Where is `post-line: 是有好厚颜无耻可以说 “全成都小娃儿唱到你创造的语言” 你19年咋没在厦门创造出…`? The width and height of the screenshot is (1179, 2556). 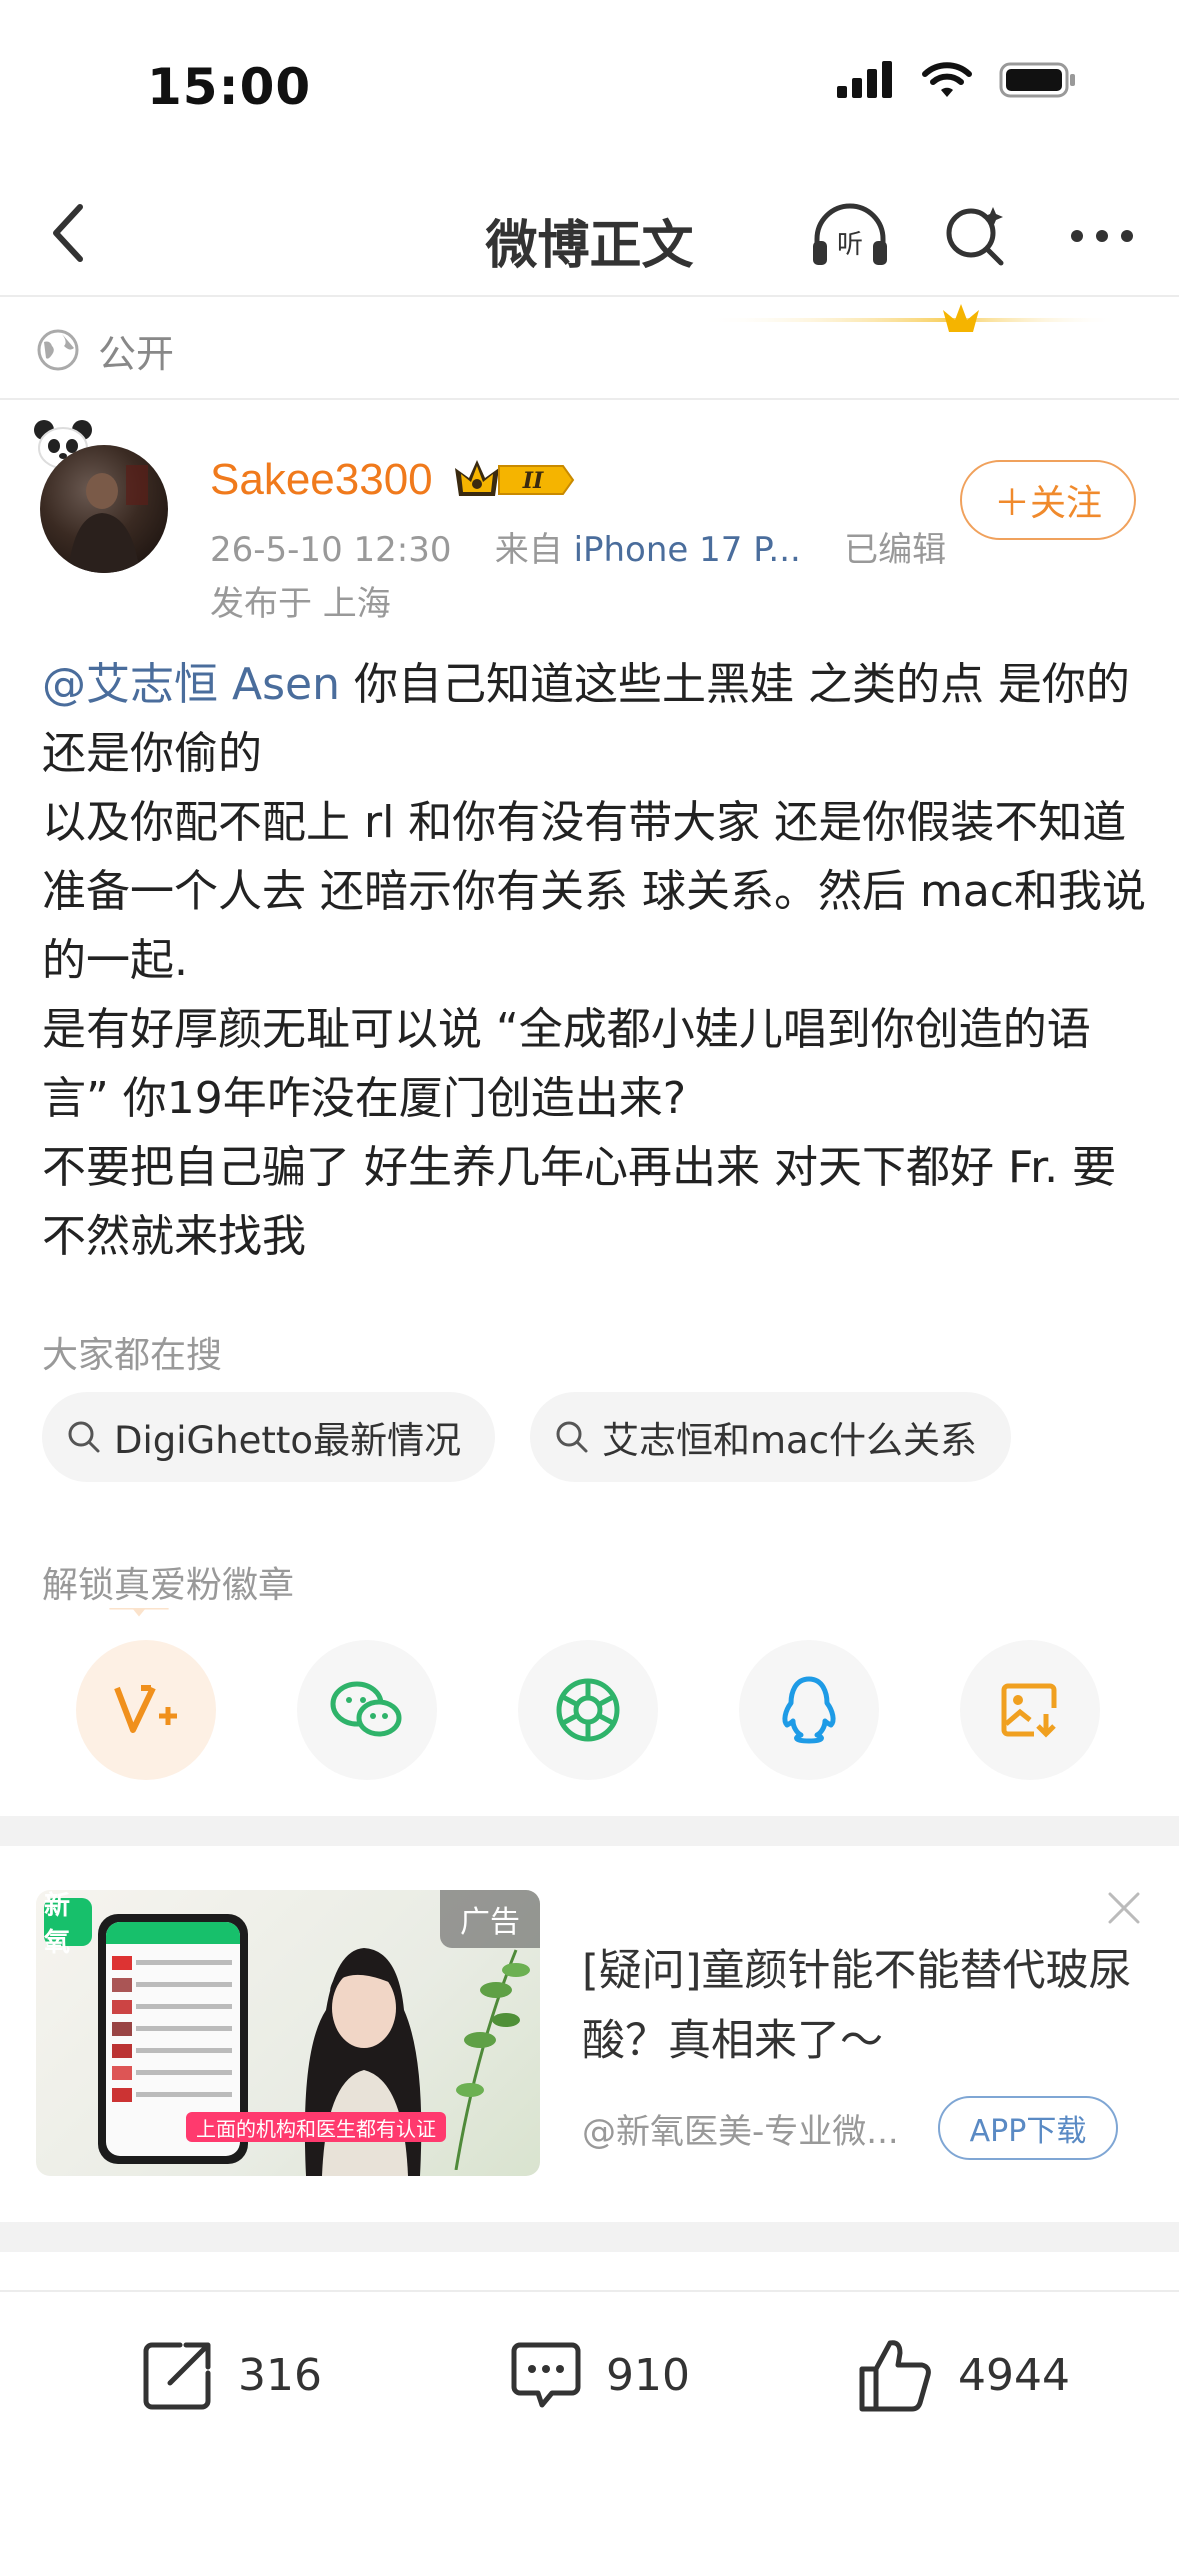
post-line: 是有好厚颜无耻可以说 “全成都小娃儿唱到你创造的语言” 你19年咋没在厦门创造出… is located at coordinates (566, 1064).